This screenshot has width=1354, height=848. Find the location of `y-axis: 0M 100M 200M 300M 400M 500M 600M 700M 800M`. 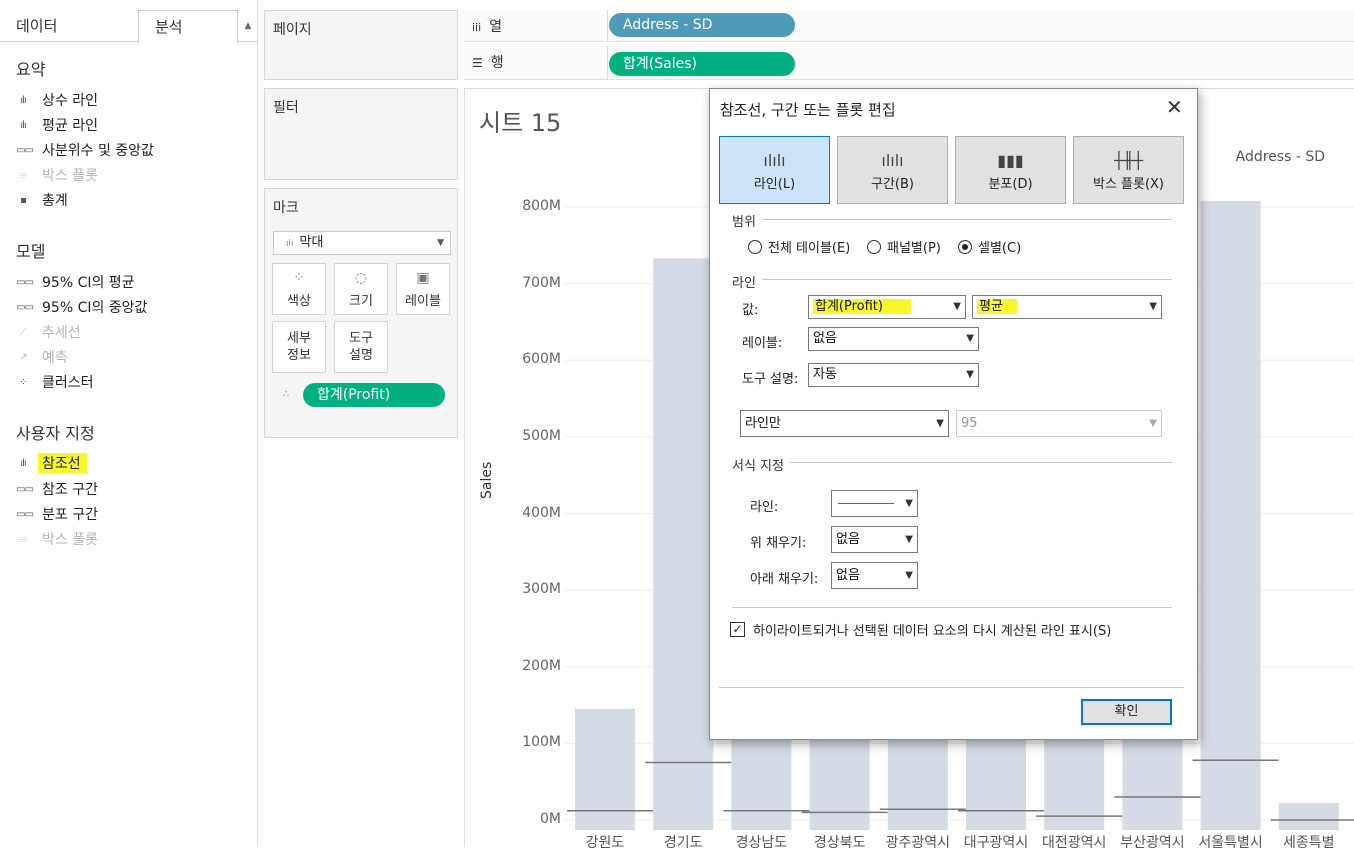

y-axis: 0M 100M 200M 300M 400M 500M 600M 700M 800M is located at coordinates (528, 468).